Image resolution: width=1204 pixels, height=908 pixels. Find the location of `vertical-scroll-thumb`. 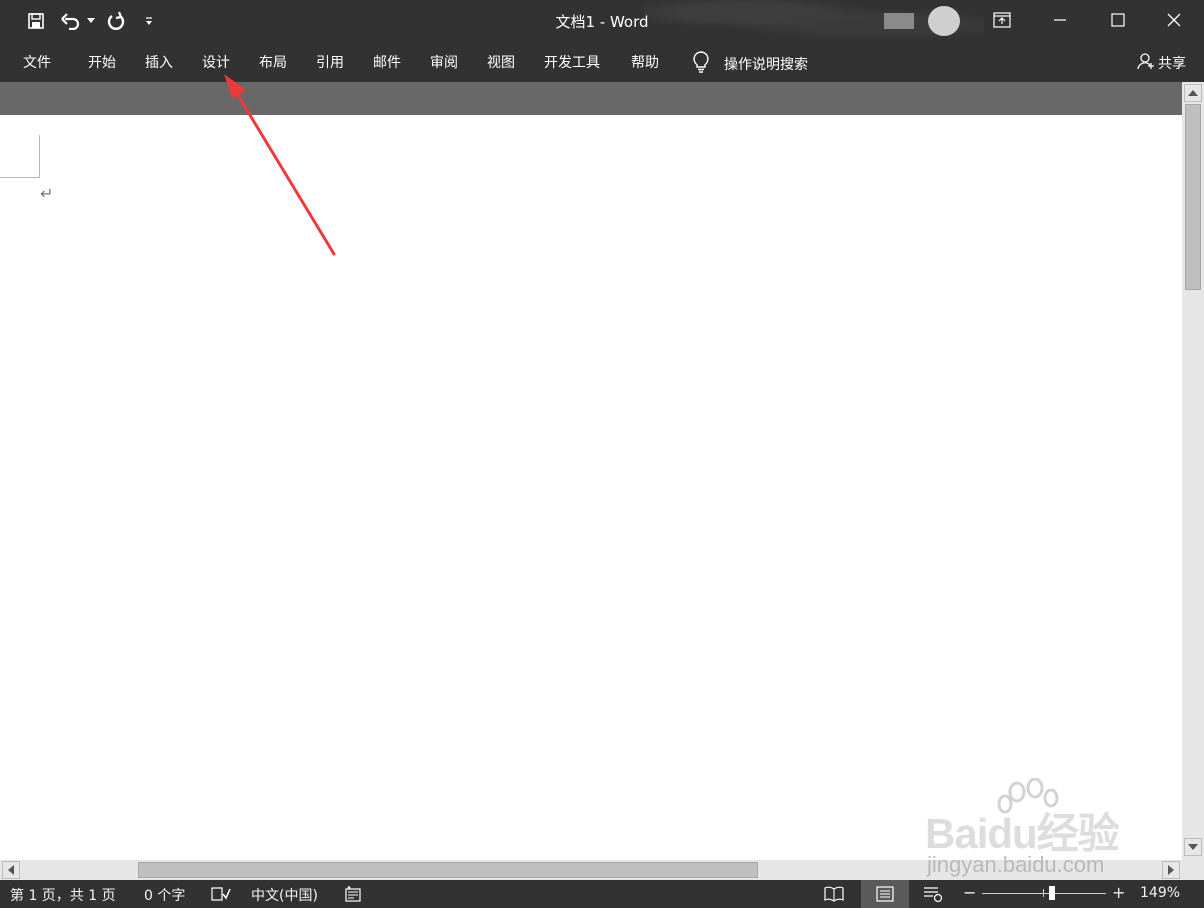

vertical-scroll-thumb is located at coordinates (1193, 197).